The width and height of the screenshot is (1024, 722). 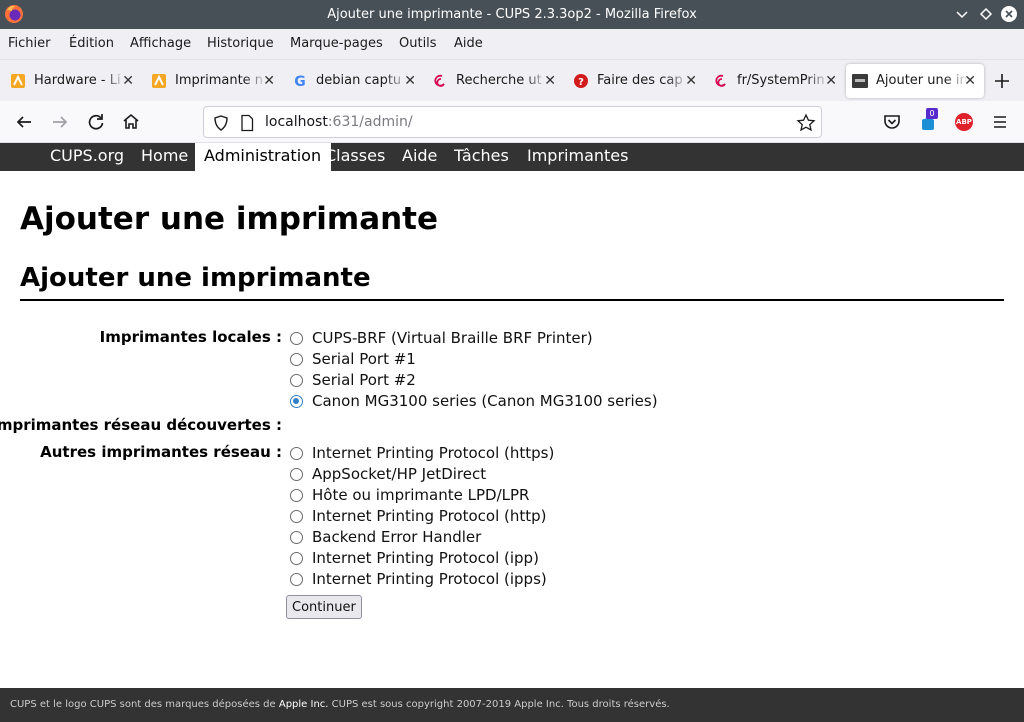 I want to click on discovered-printers-label: Imprimantes réseau découvertes :, so click(x=141, y=425).